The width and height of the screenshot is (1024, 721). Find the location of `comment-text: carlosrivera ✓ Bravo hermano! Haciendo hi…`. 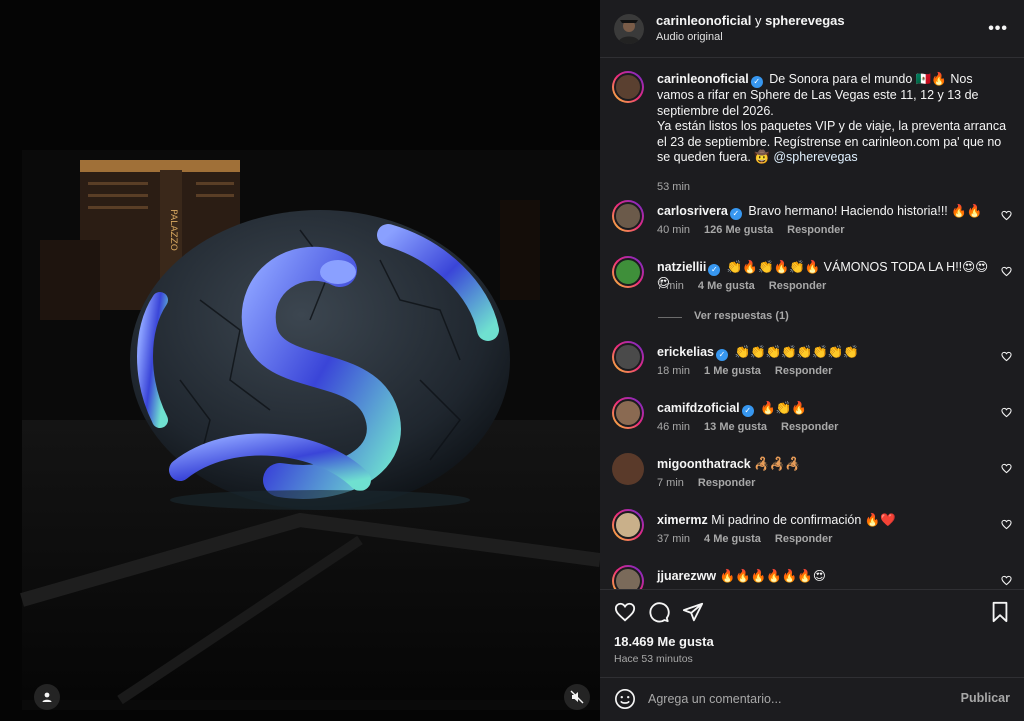

comment-text: carlosrivera ✓ Bravo hermano! Haciendo hi… is located at coordinates (825, 212).